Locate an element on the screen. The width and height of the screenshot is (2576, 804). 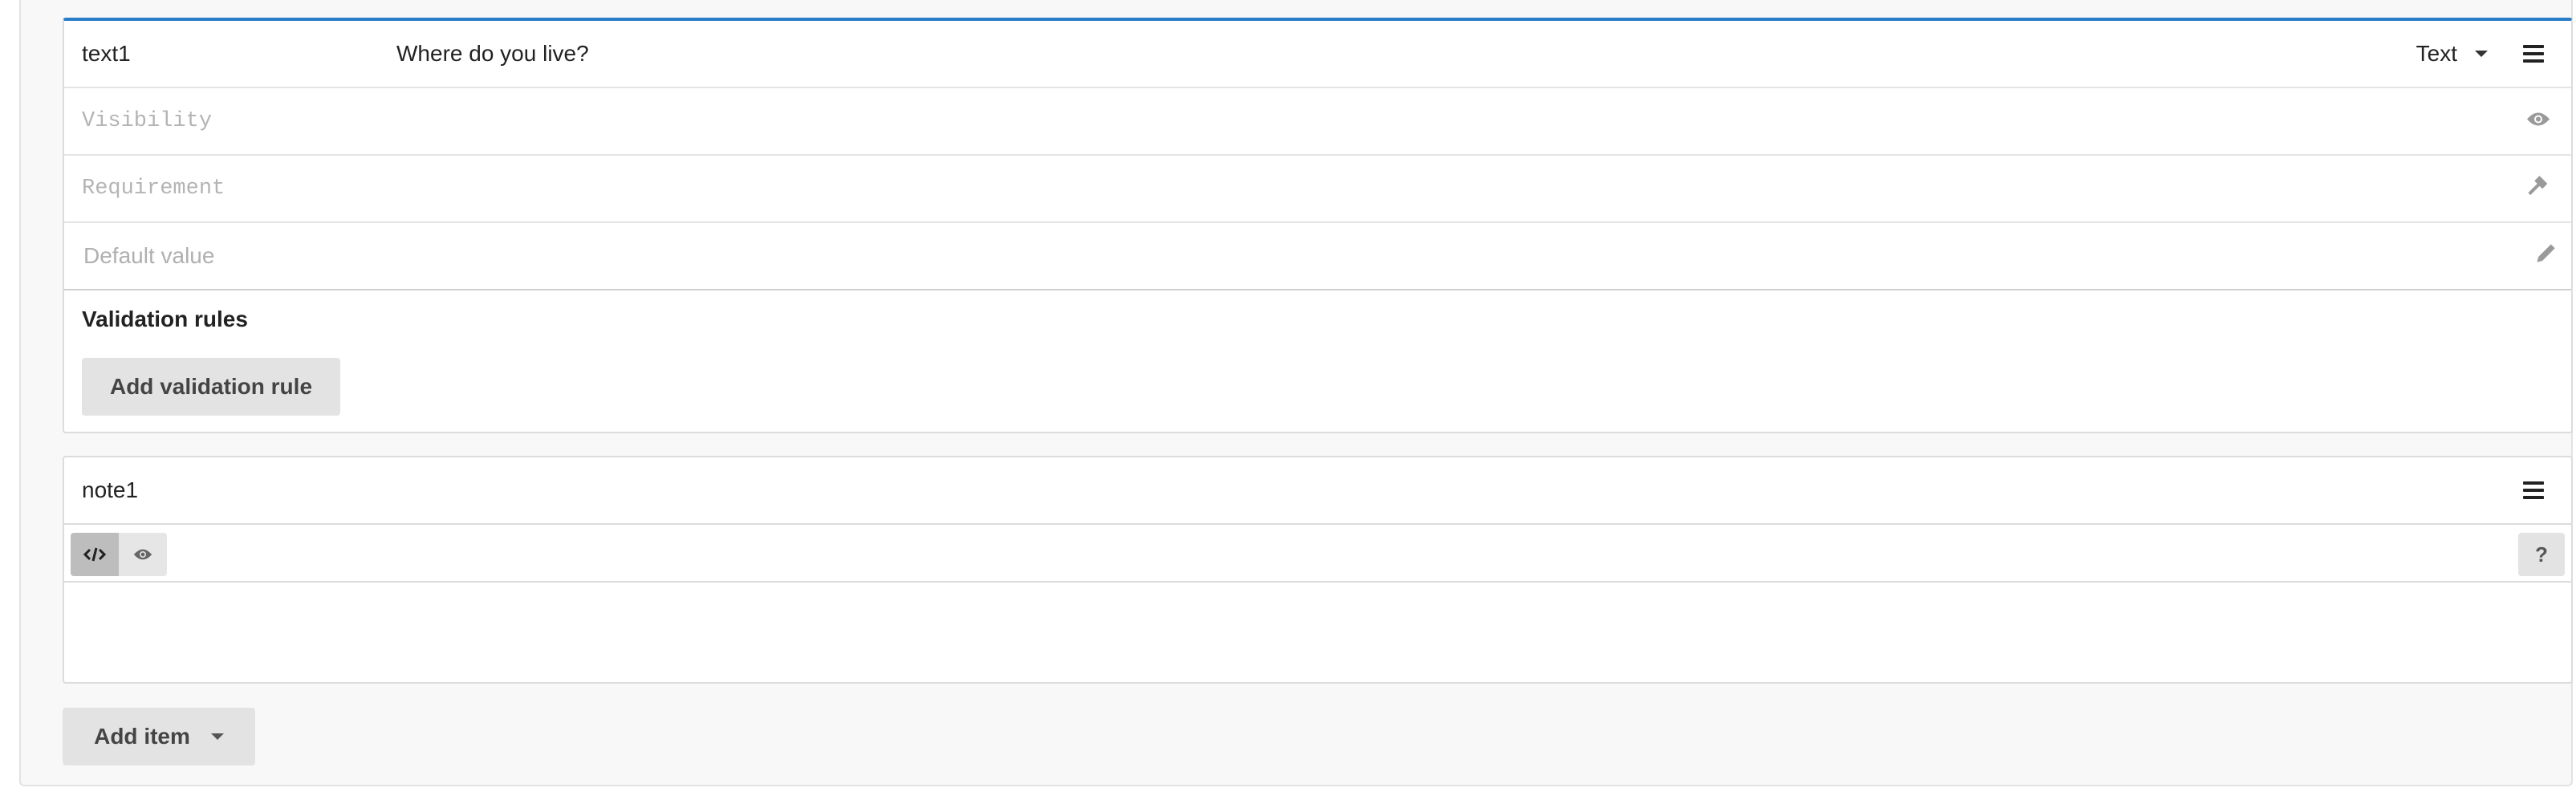
note-editor-toolbar: ? is located at coordinates (1318, 554).